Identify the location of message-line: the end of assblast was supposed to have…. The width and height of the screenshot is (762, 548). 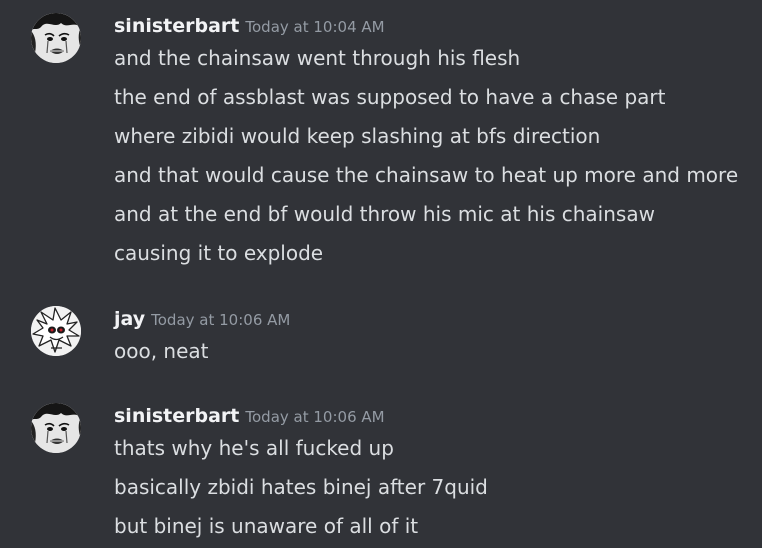
(390, 97).